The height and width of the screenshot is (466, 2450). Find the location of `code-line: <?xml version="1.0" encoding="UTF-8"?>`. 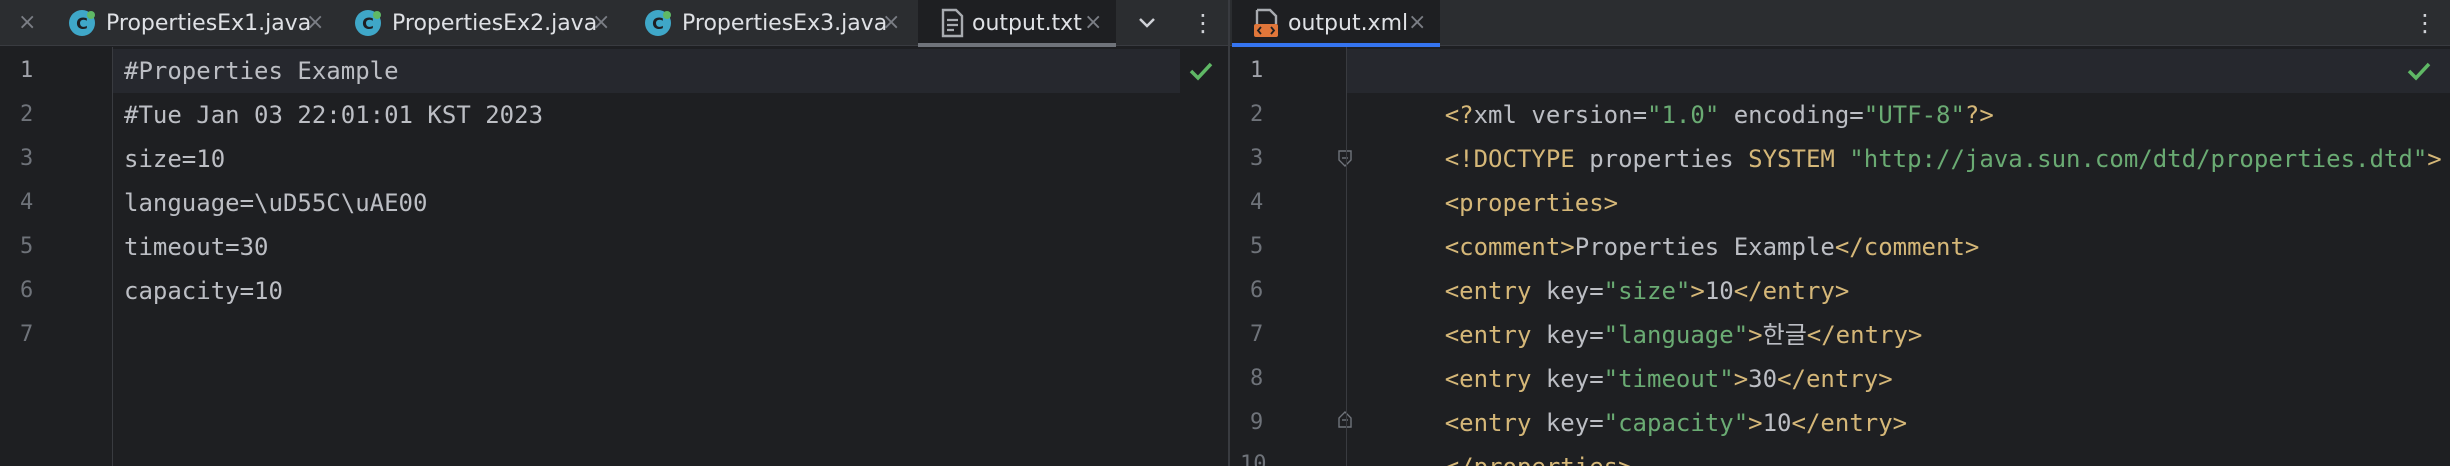

code-line: <?xml version="1.0" encoding="UTF-8"?> is located at coordinates (1676, 89).